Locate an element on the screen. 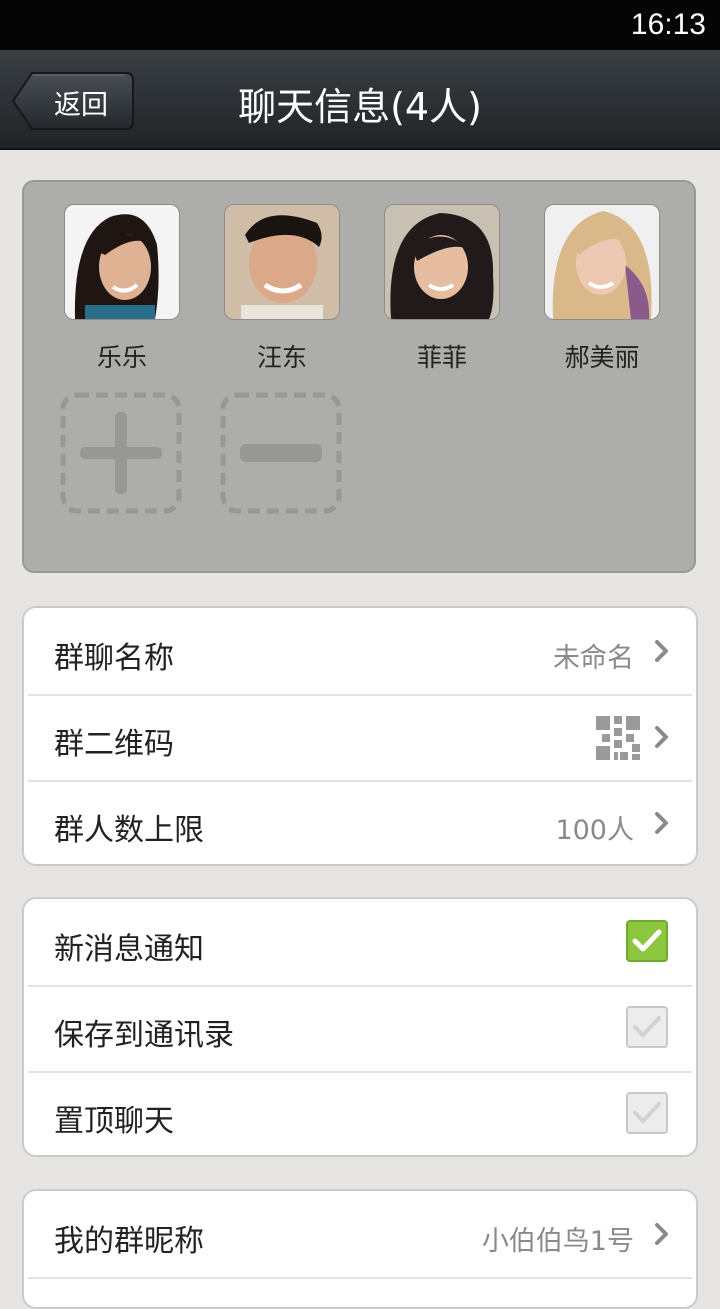 The height and width of the screenshot is (1309, 720). group-limit-value: 100人 is located at coordinates (594, 830).